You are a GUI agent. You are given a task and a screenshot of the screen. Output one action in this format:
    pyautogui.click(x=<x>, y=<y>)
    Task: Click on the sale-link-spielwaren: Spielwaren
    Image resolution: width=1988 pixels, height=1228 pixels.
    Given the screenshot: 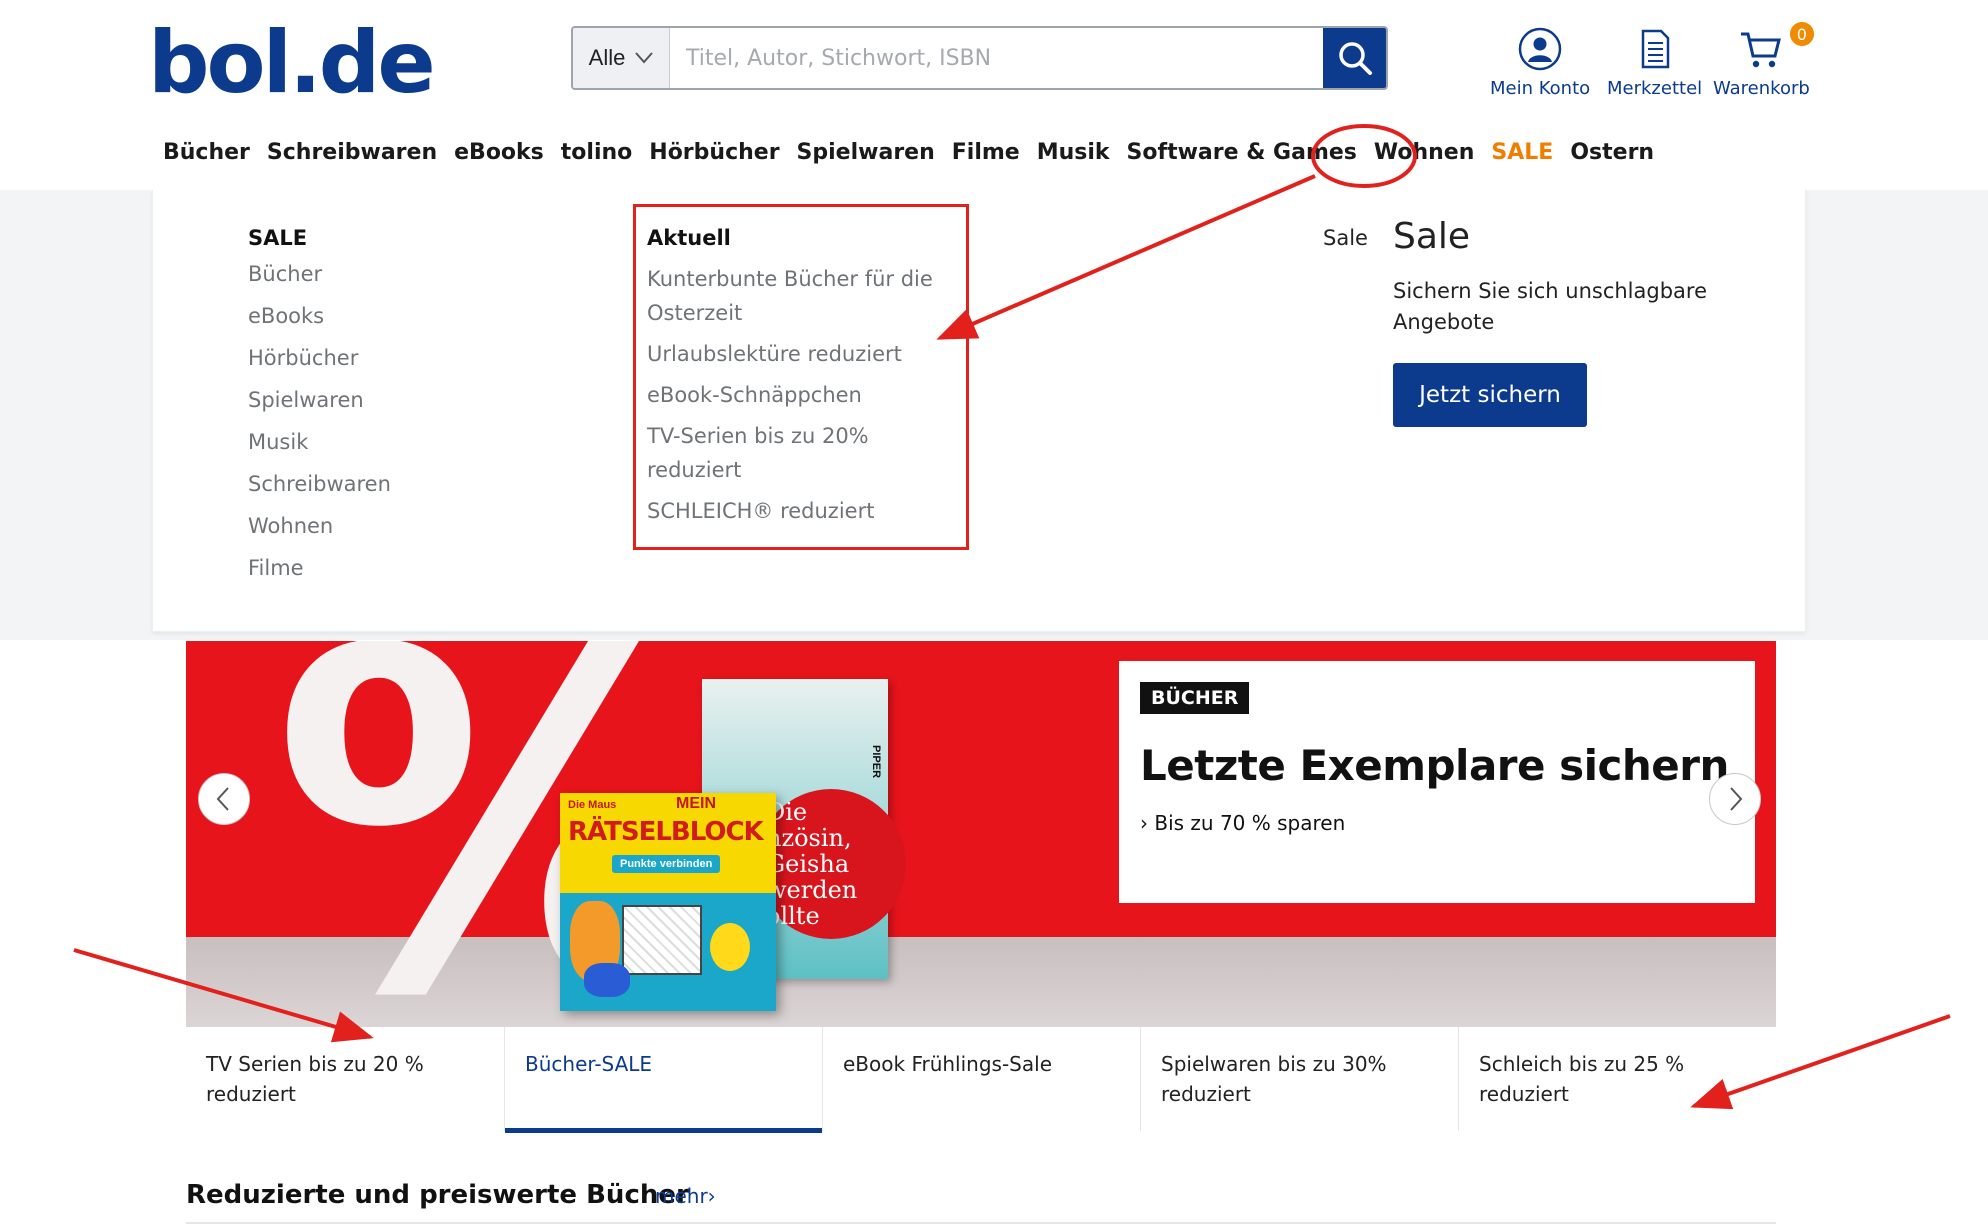 What is the action you would take?
    pyautogui.click(x=319, y=400)
    